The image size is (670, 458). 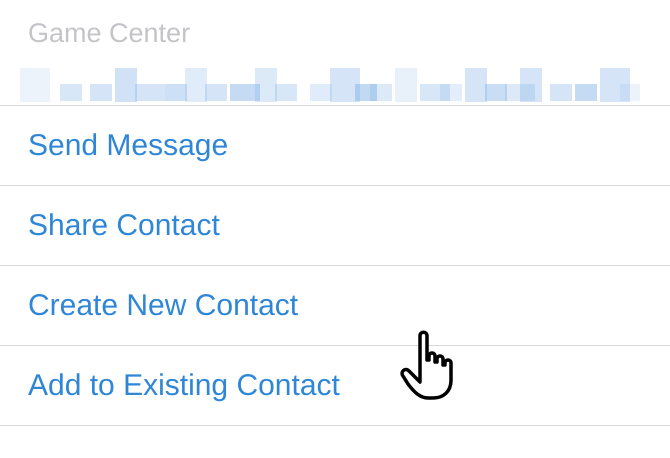 I want to click on action-link: Create New Contact, so click(x=163, y=305).